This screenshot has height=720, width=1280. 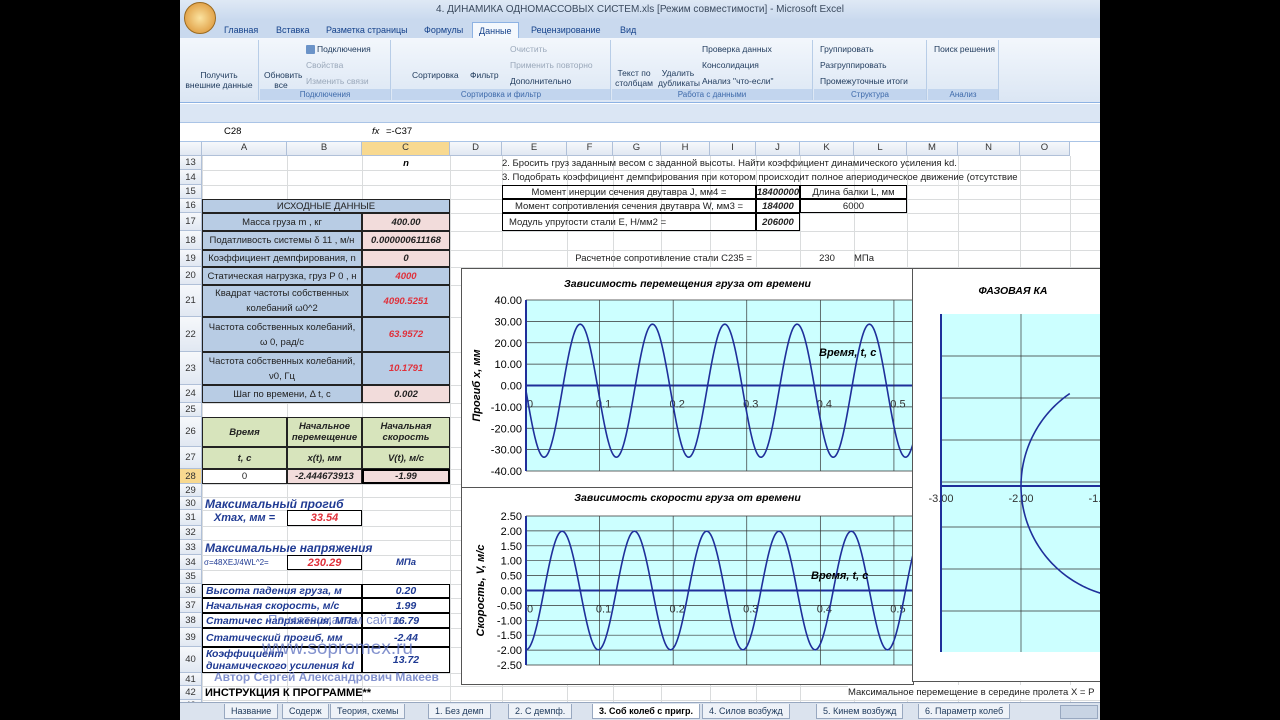 What do you see at coordinates (338, 49) in the screenshot?
I see `connections-button: Подключения` at bounding box center [338, 49].